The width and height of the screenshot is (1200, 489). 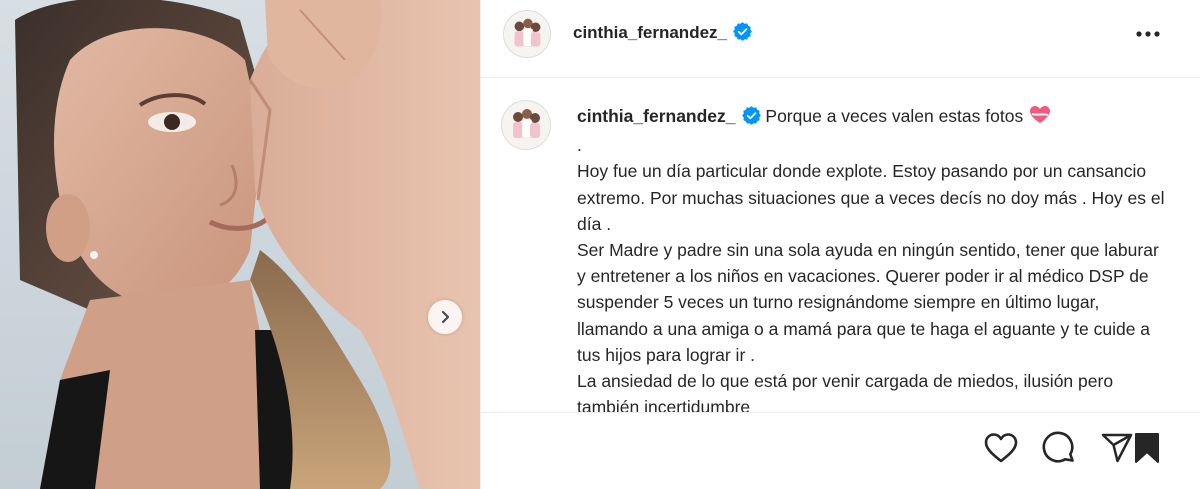 I want to click on caption-username: cinthia_fernandez_, so click(x=656, y=116).